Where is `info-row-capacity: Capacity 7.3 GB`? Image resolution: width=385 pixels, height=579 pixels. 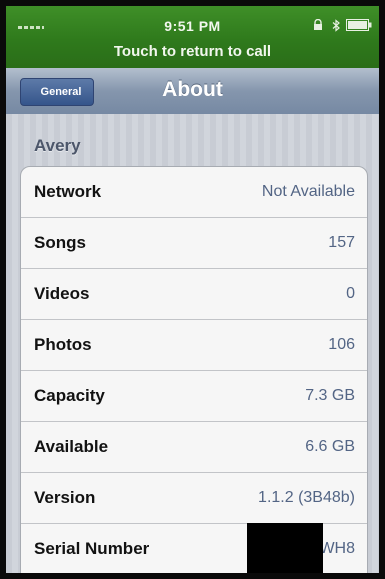
info-row-capacity: Capacity 7.3 GB is located at coordinates (194, 396).